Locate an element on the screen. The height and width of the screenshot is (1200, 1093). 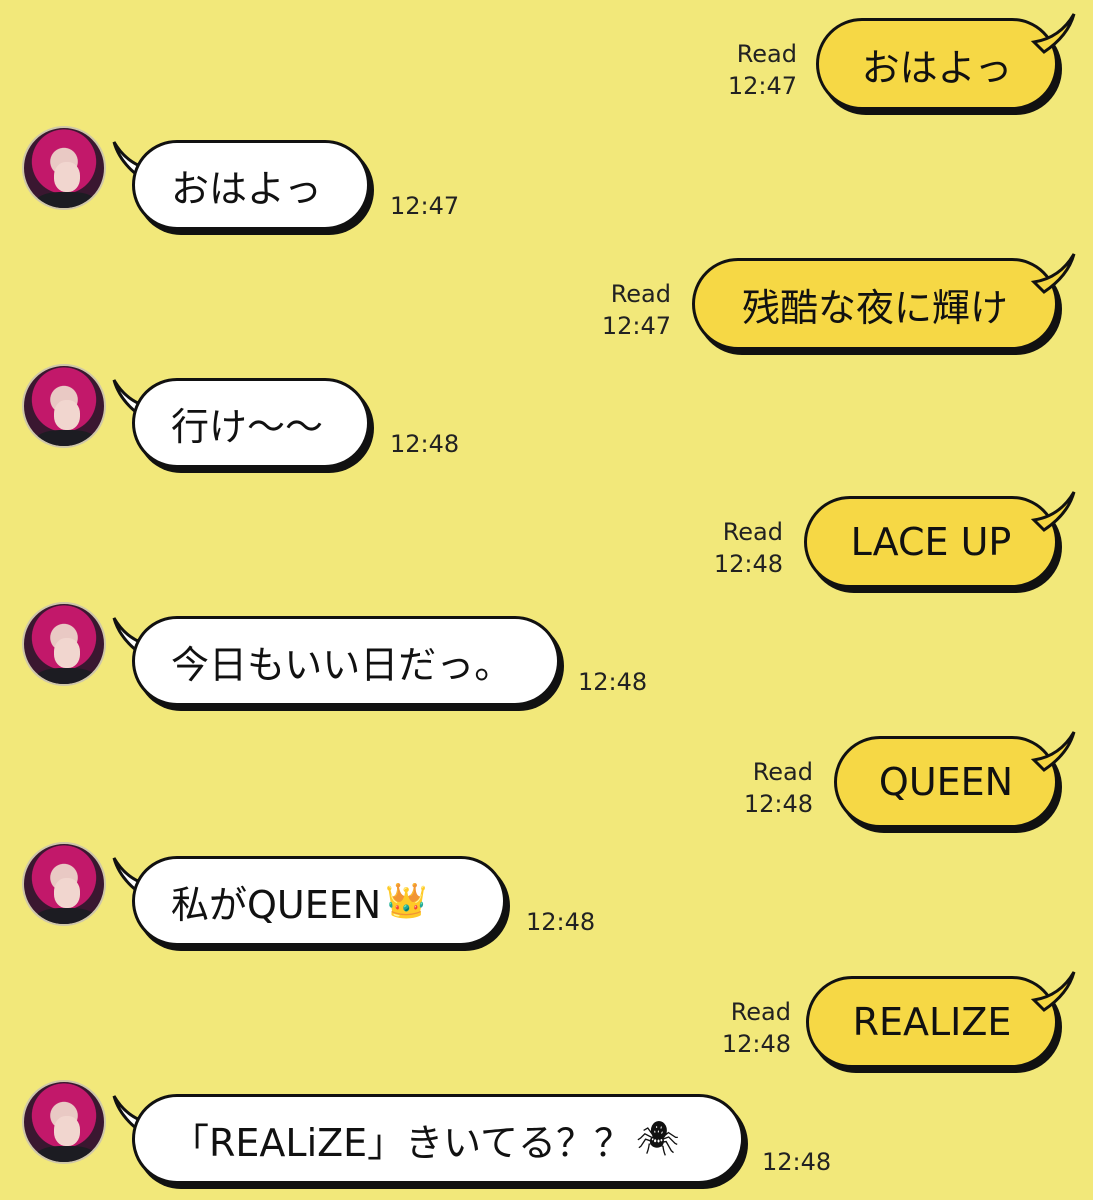
message-bubble-outgoing: LACE UP is located at coordinates (931, 542).